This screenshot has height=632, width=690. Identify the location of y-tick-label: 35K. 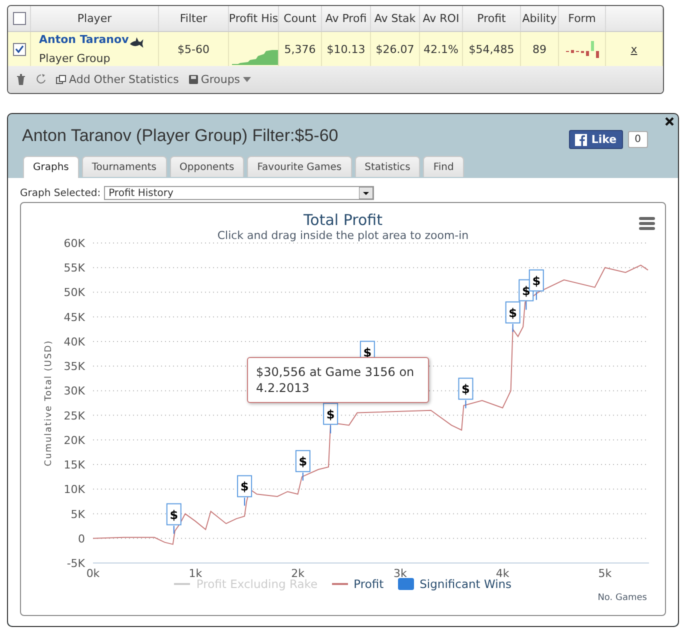
(74, 367).